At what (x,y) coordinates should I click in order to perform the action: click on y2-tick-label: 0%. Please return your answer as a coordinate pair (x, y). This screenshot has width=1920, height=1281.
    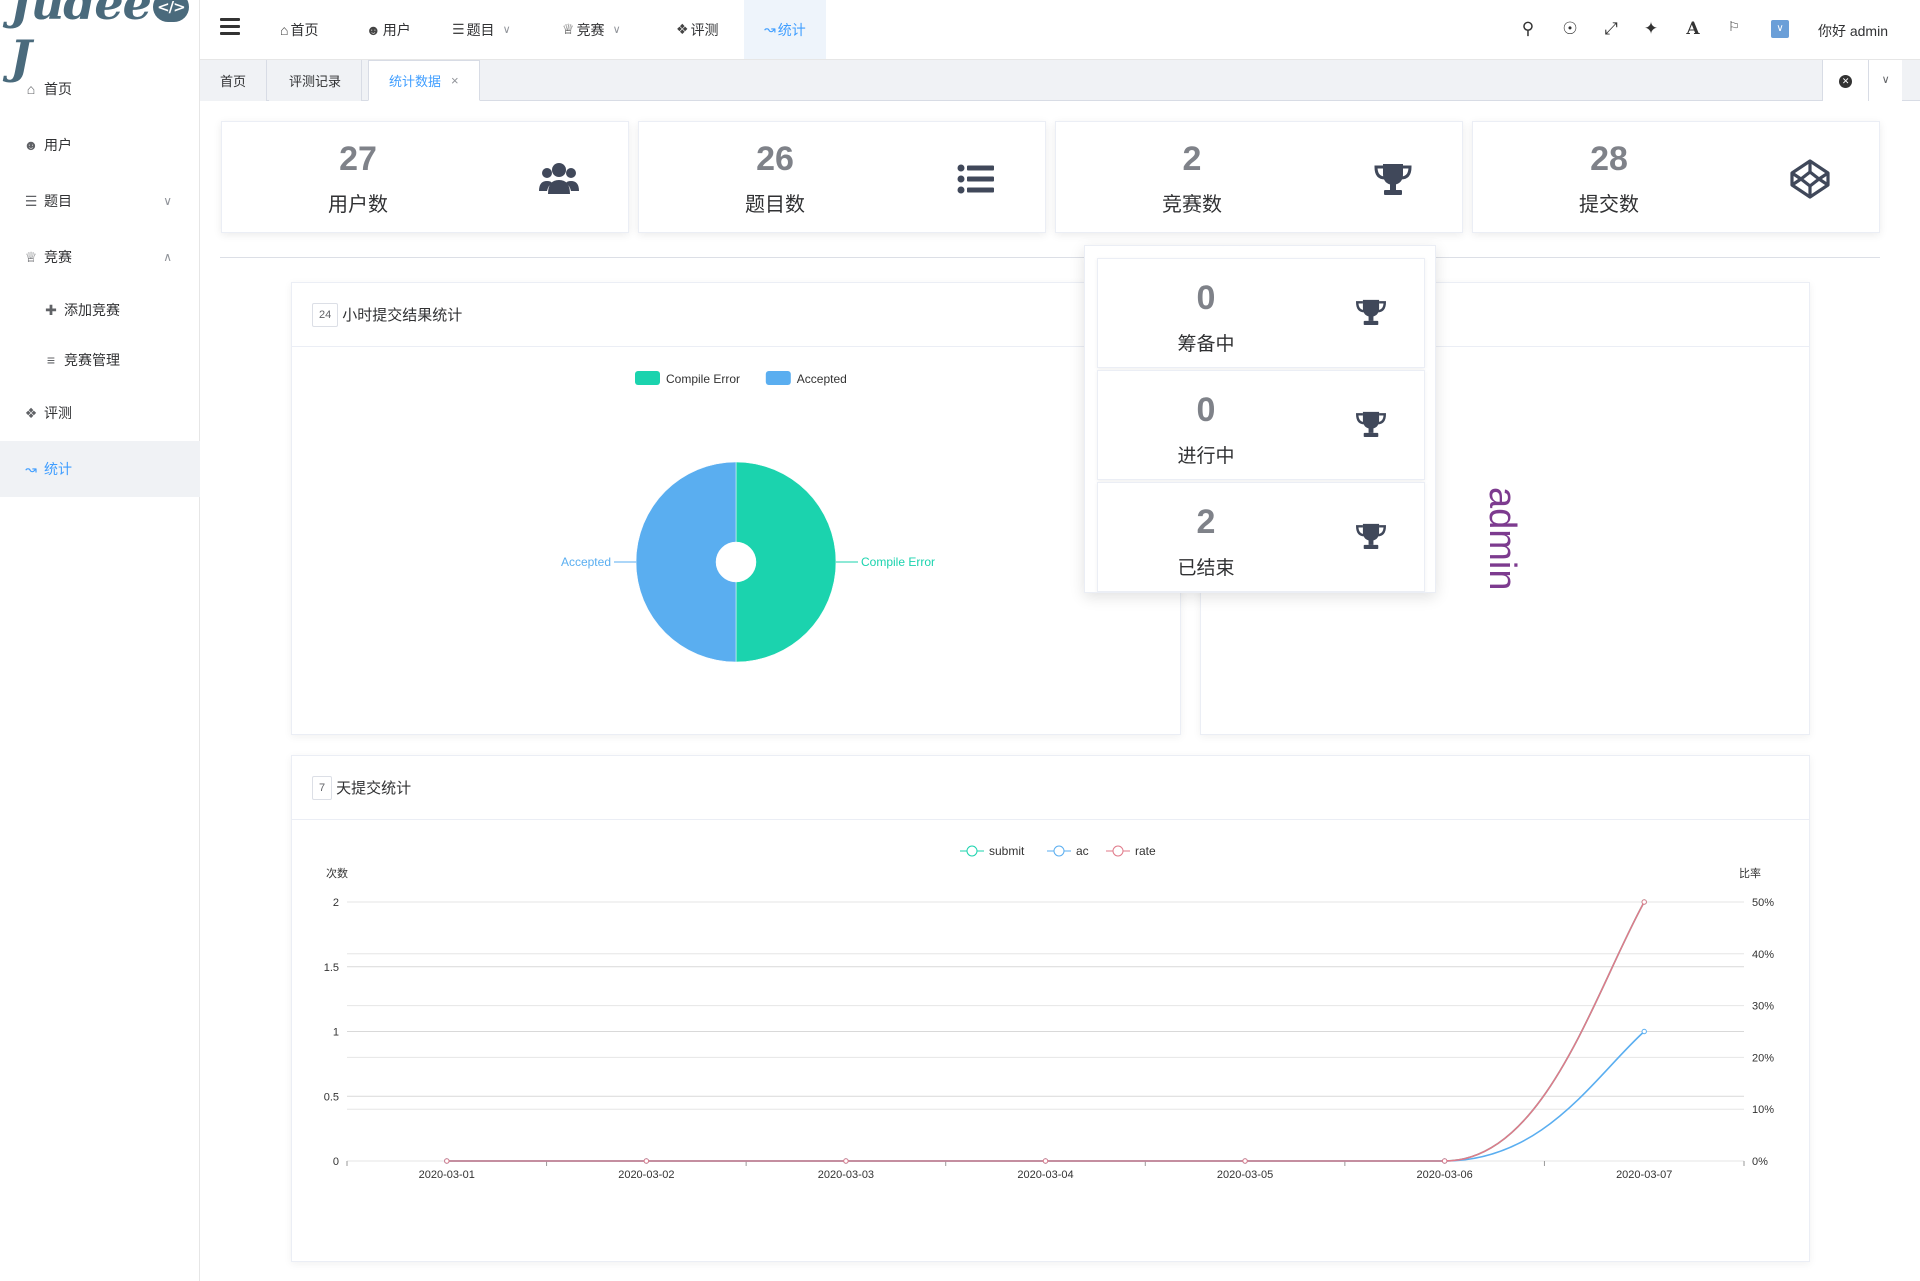
    Looking at the image, I should click on (1760, 1162).